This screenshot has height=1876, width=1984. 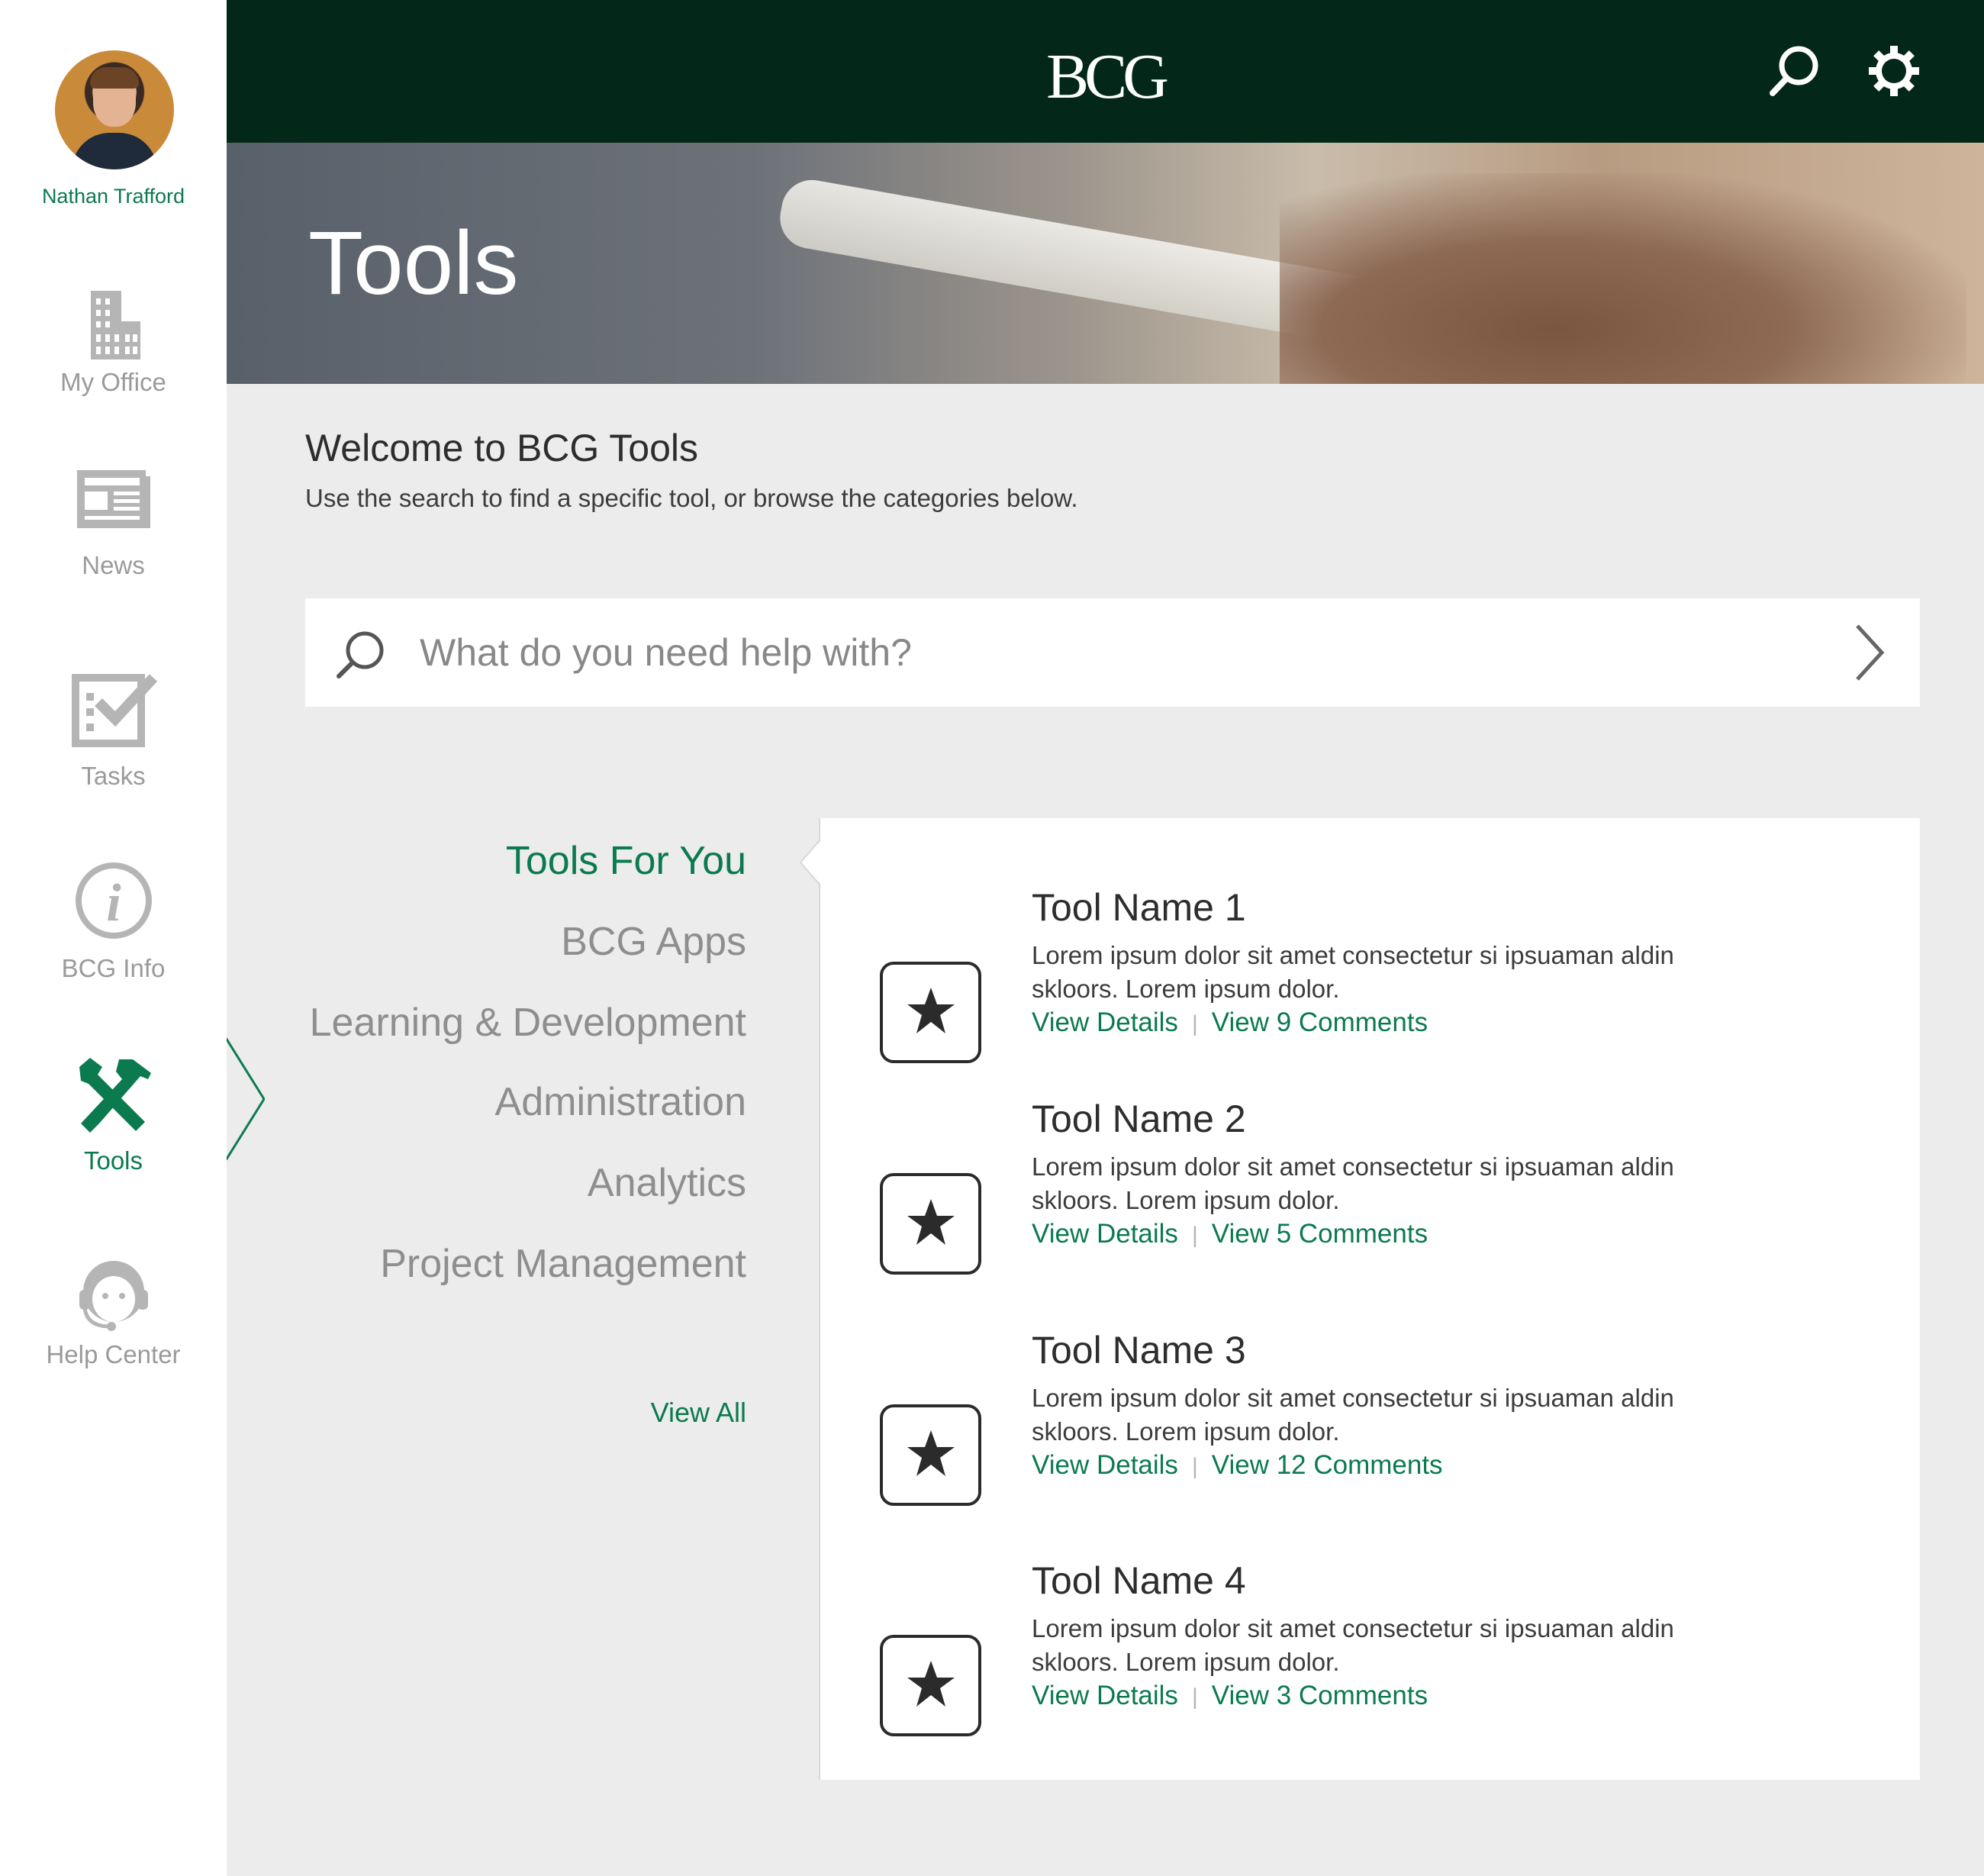 What do you see at coordinates (699, 1413) in the screenshot?
I see `view-all-link: View All` at bounding box center [699, 1413].